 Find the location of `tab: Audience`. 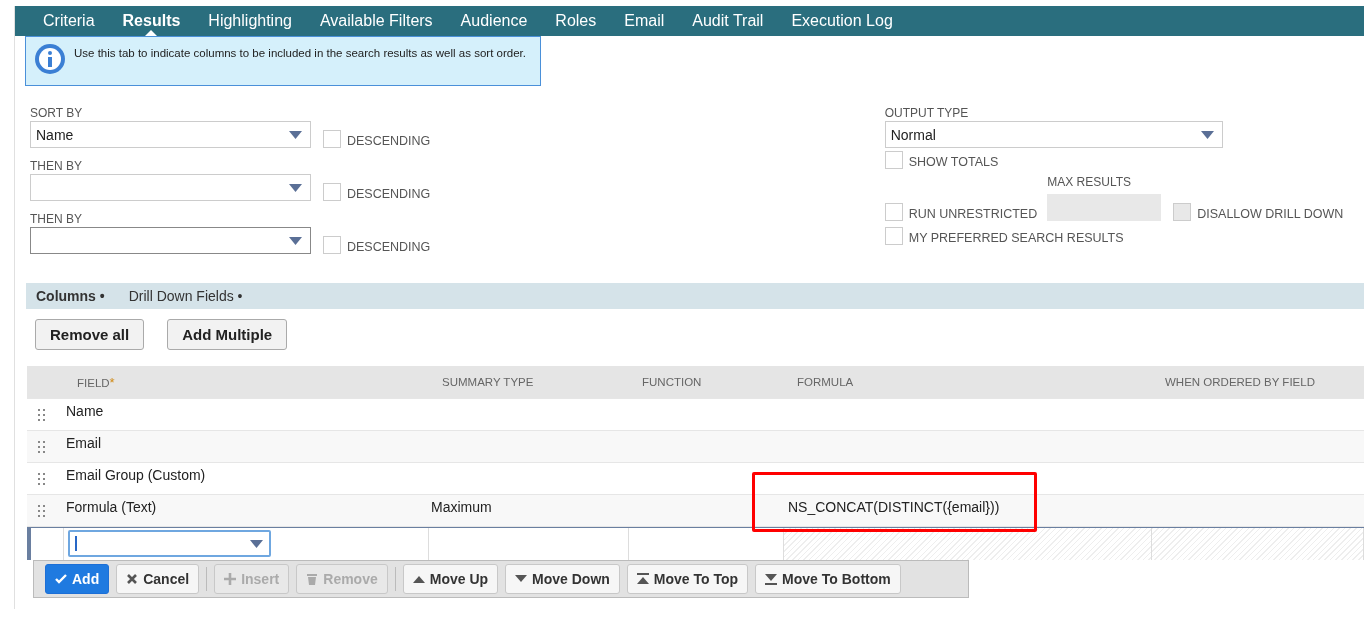

tab: Audience is located at coordinates (494, 21).